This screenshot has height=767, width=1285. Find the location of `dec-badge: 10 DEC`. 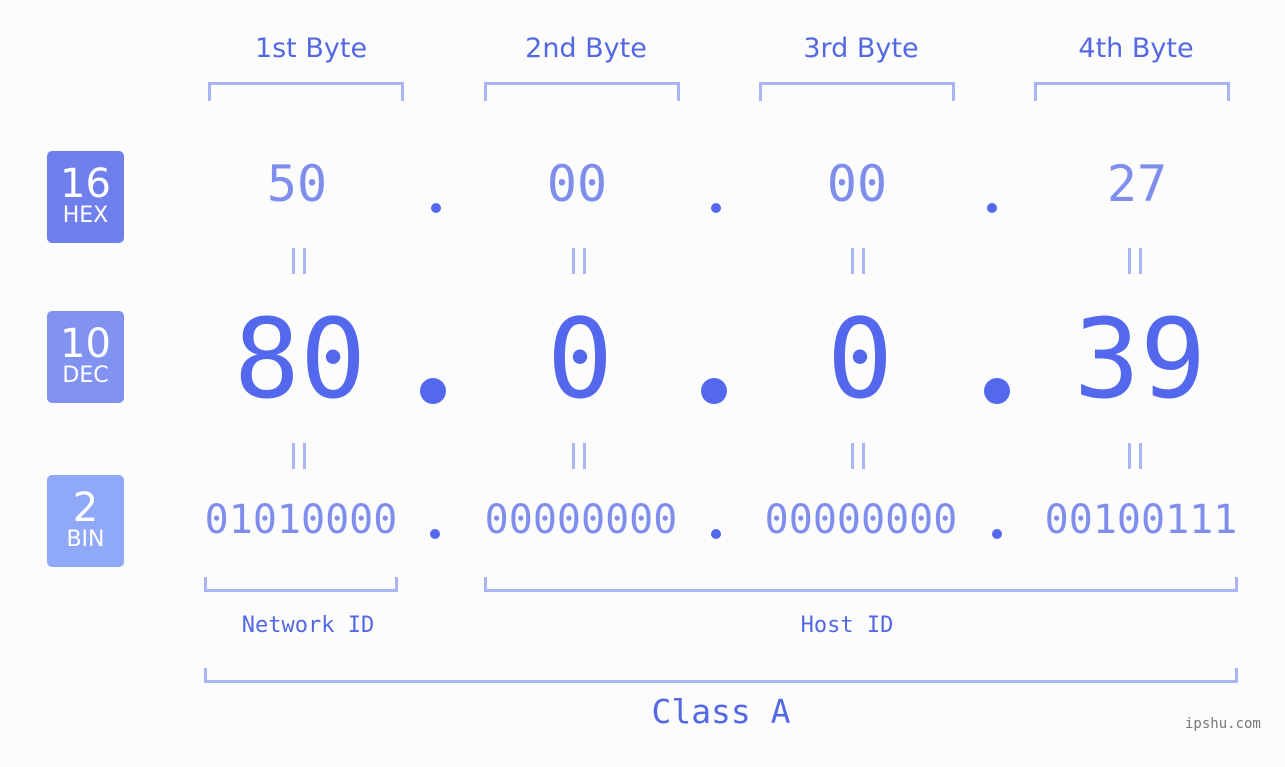

dec-badge: 10 DEC is located at coordinates (85, 357).